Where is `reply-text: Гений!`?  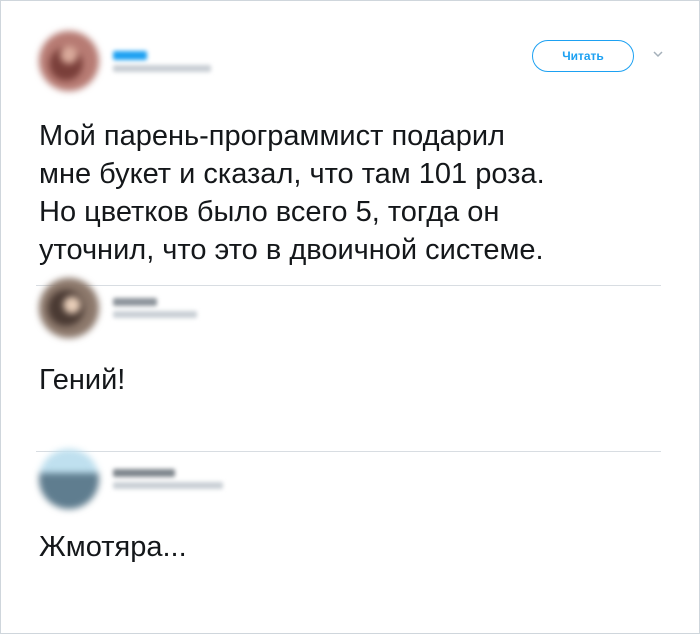
reply-text: Гений! is located at coordinates (82, 380).